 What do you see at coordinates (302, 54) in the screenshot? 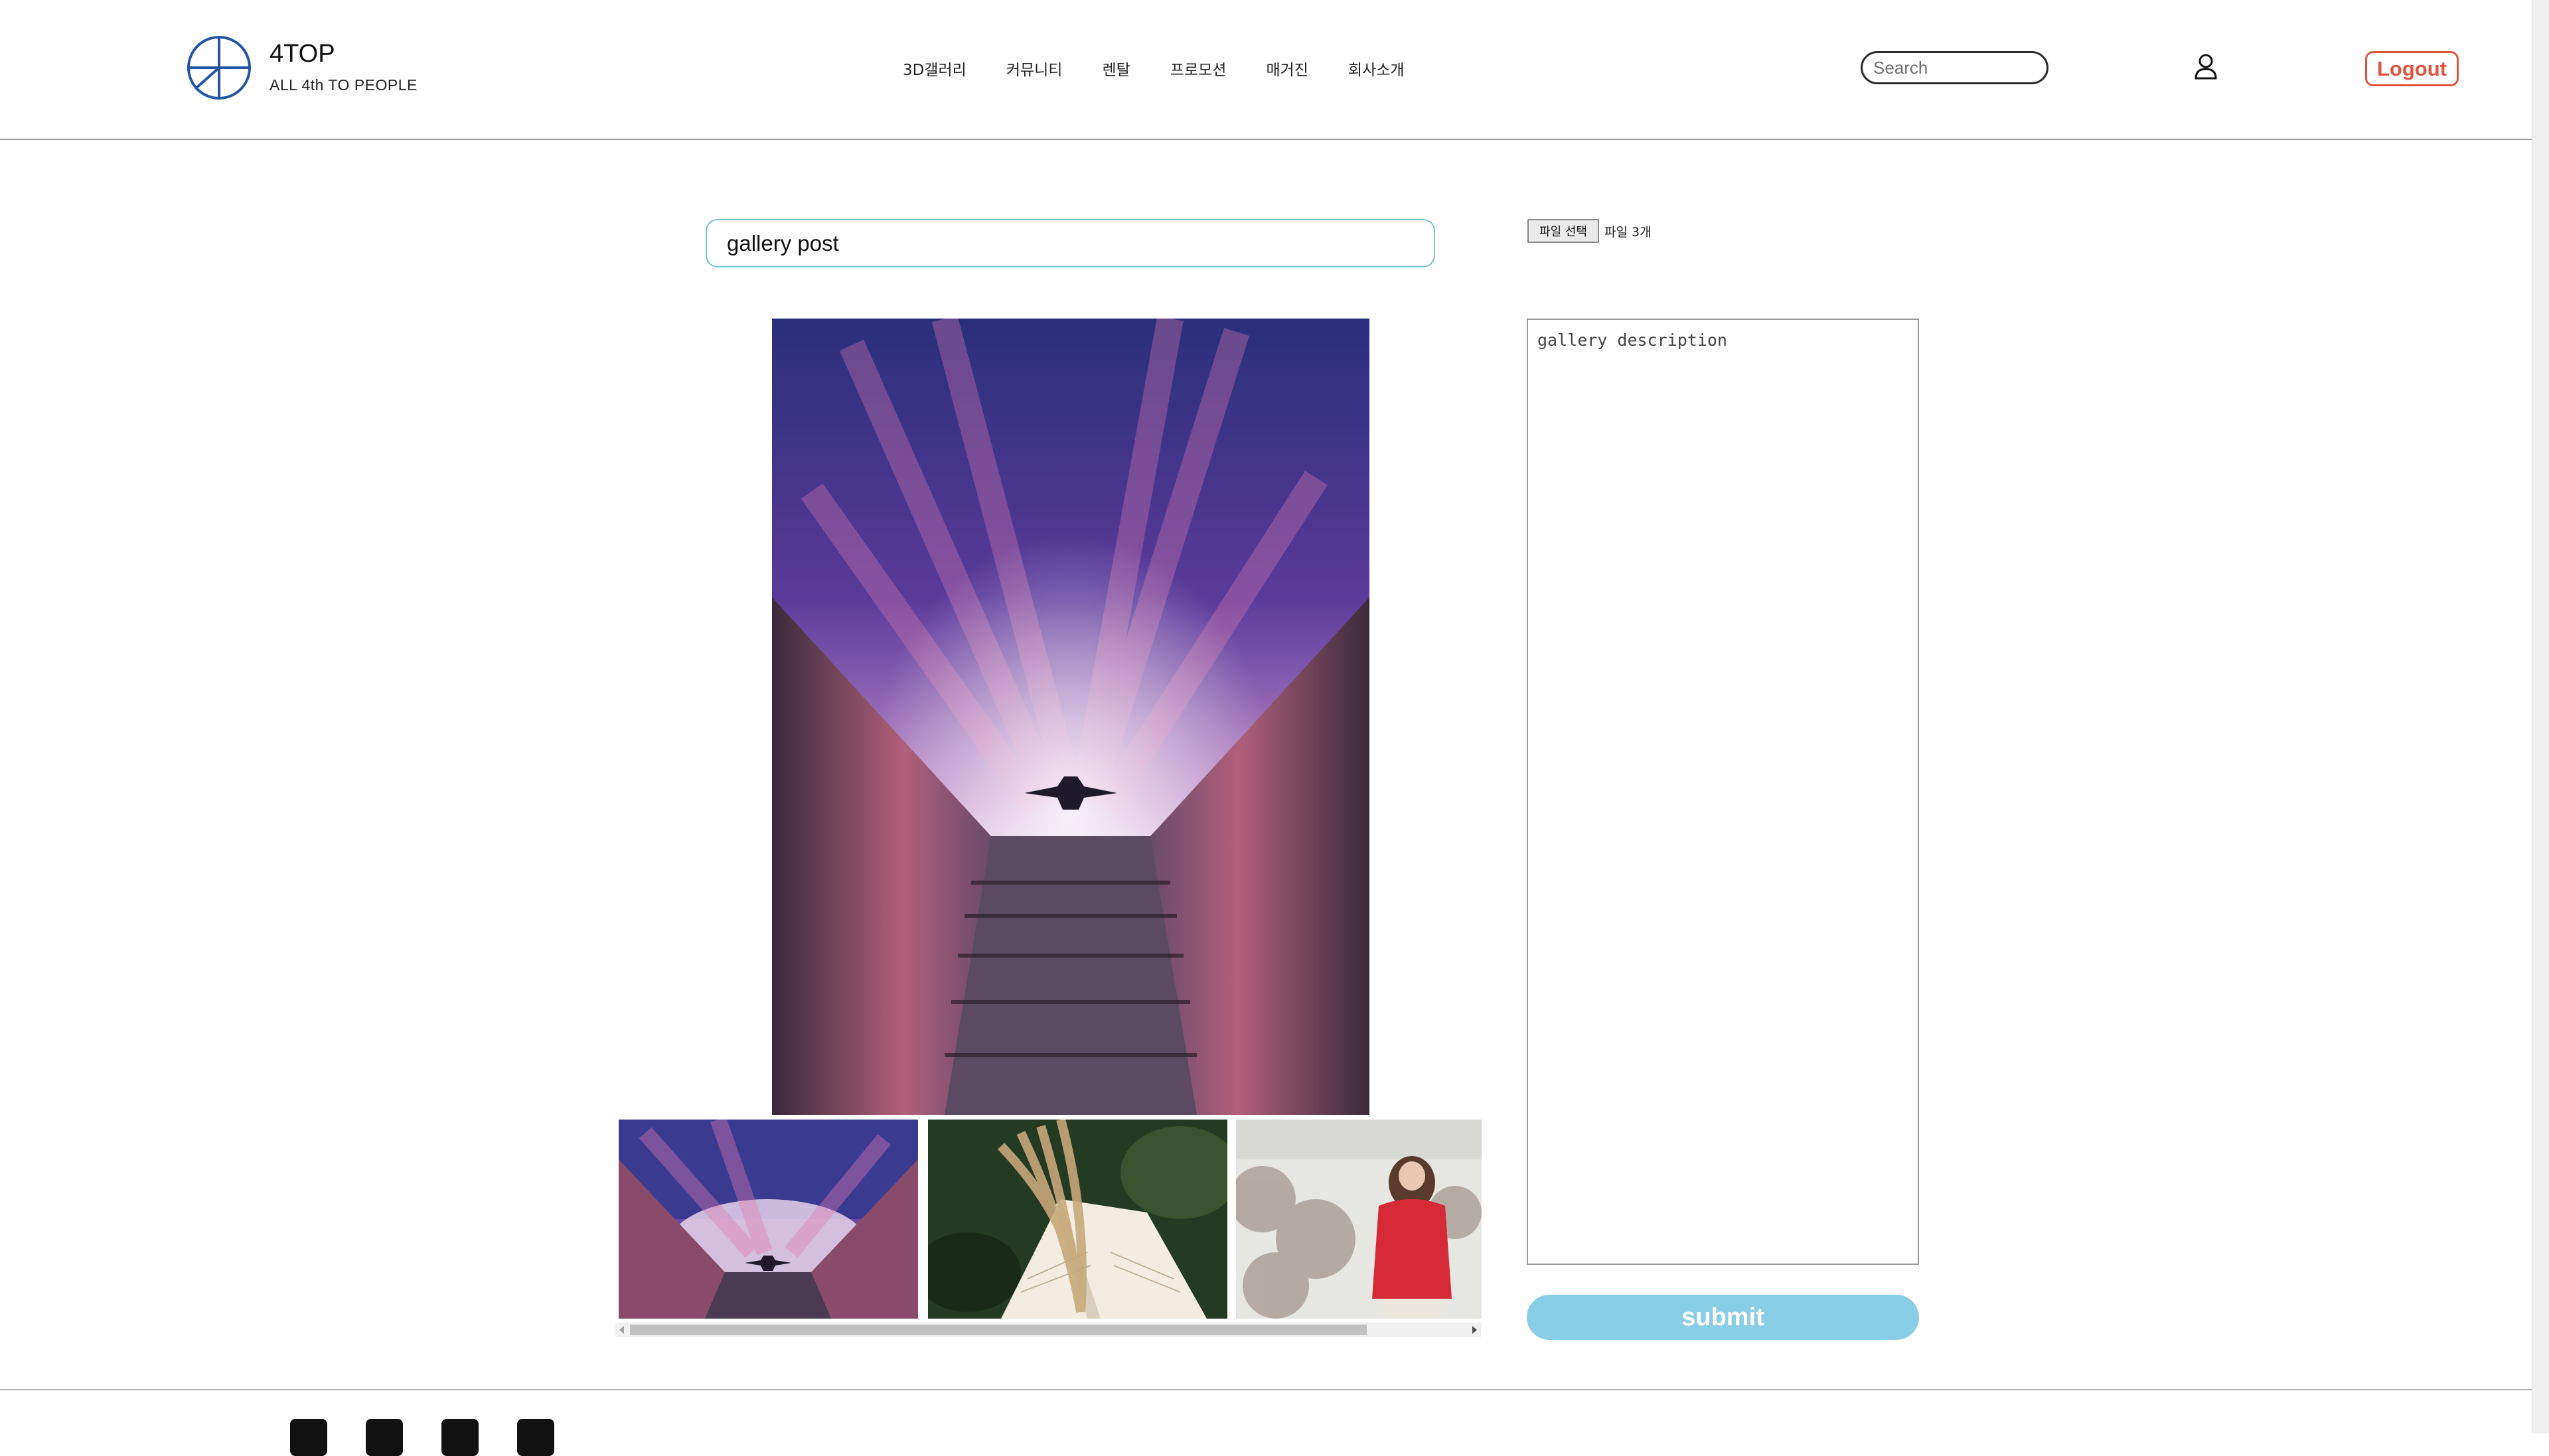
I see `brand-name: 4TOP` at bounding box center [302, 54].